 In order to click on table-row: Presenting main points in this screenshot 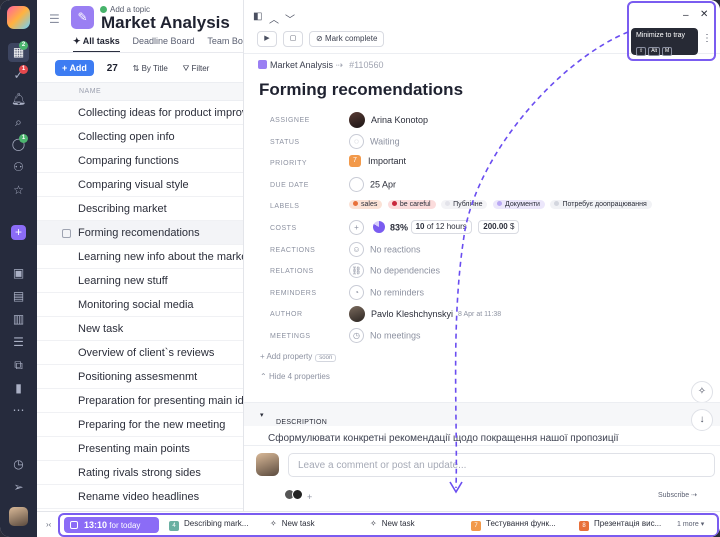, I will do `click(140, 449)`.